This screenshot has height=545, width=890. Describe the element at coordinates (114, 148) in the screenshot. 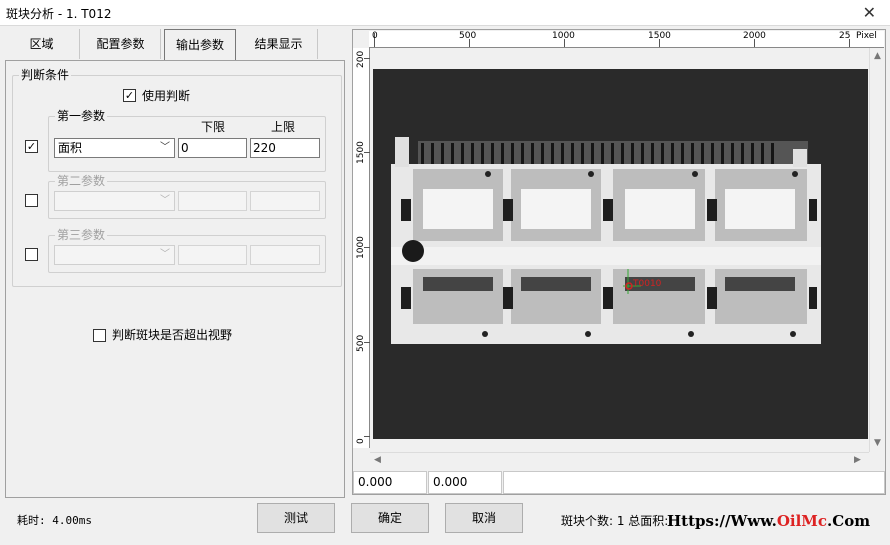

I see `param1-select: 面积 ﹀` at that location.